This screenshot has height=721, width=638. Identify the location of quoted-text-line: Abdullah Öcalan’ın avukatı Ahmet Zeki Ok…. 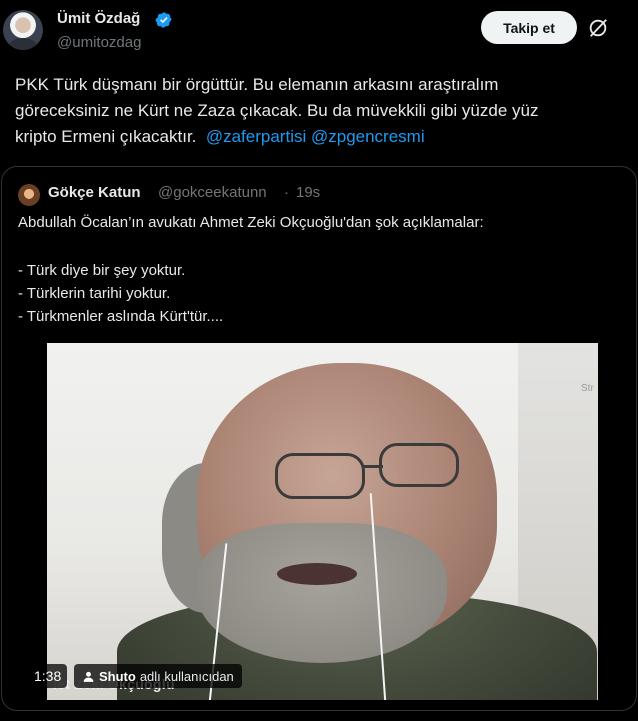
(251, 222).